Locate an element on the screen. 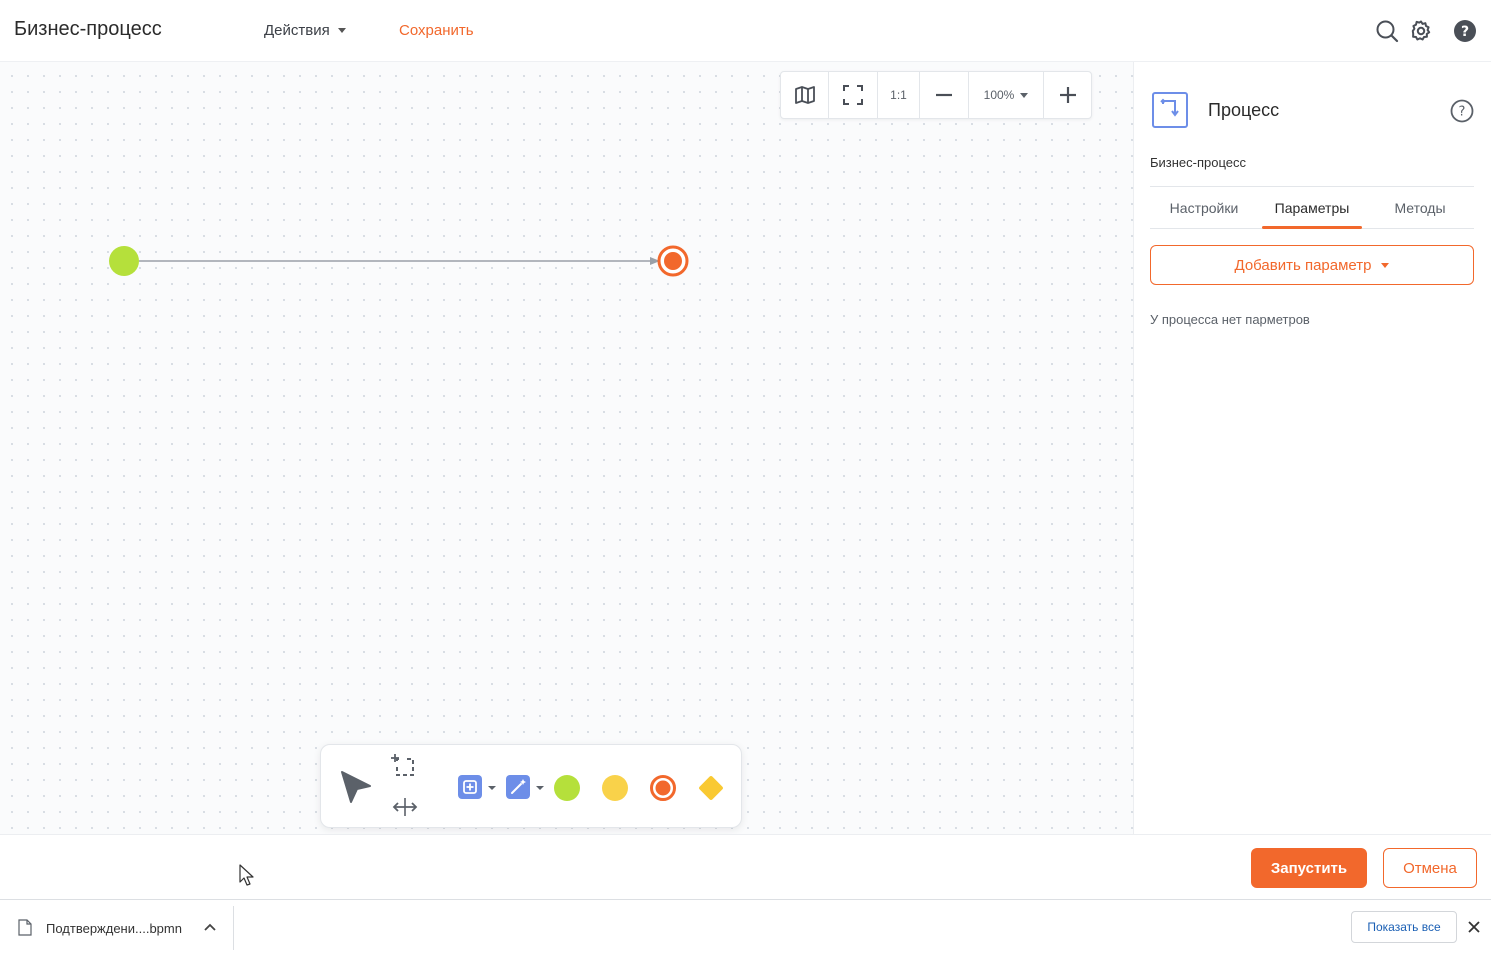  process-icon is located at coordinates (1170, 110).